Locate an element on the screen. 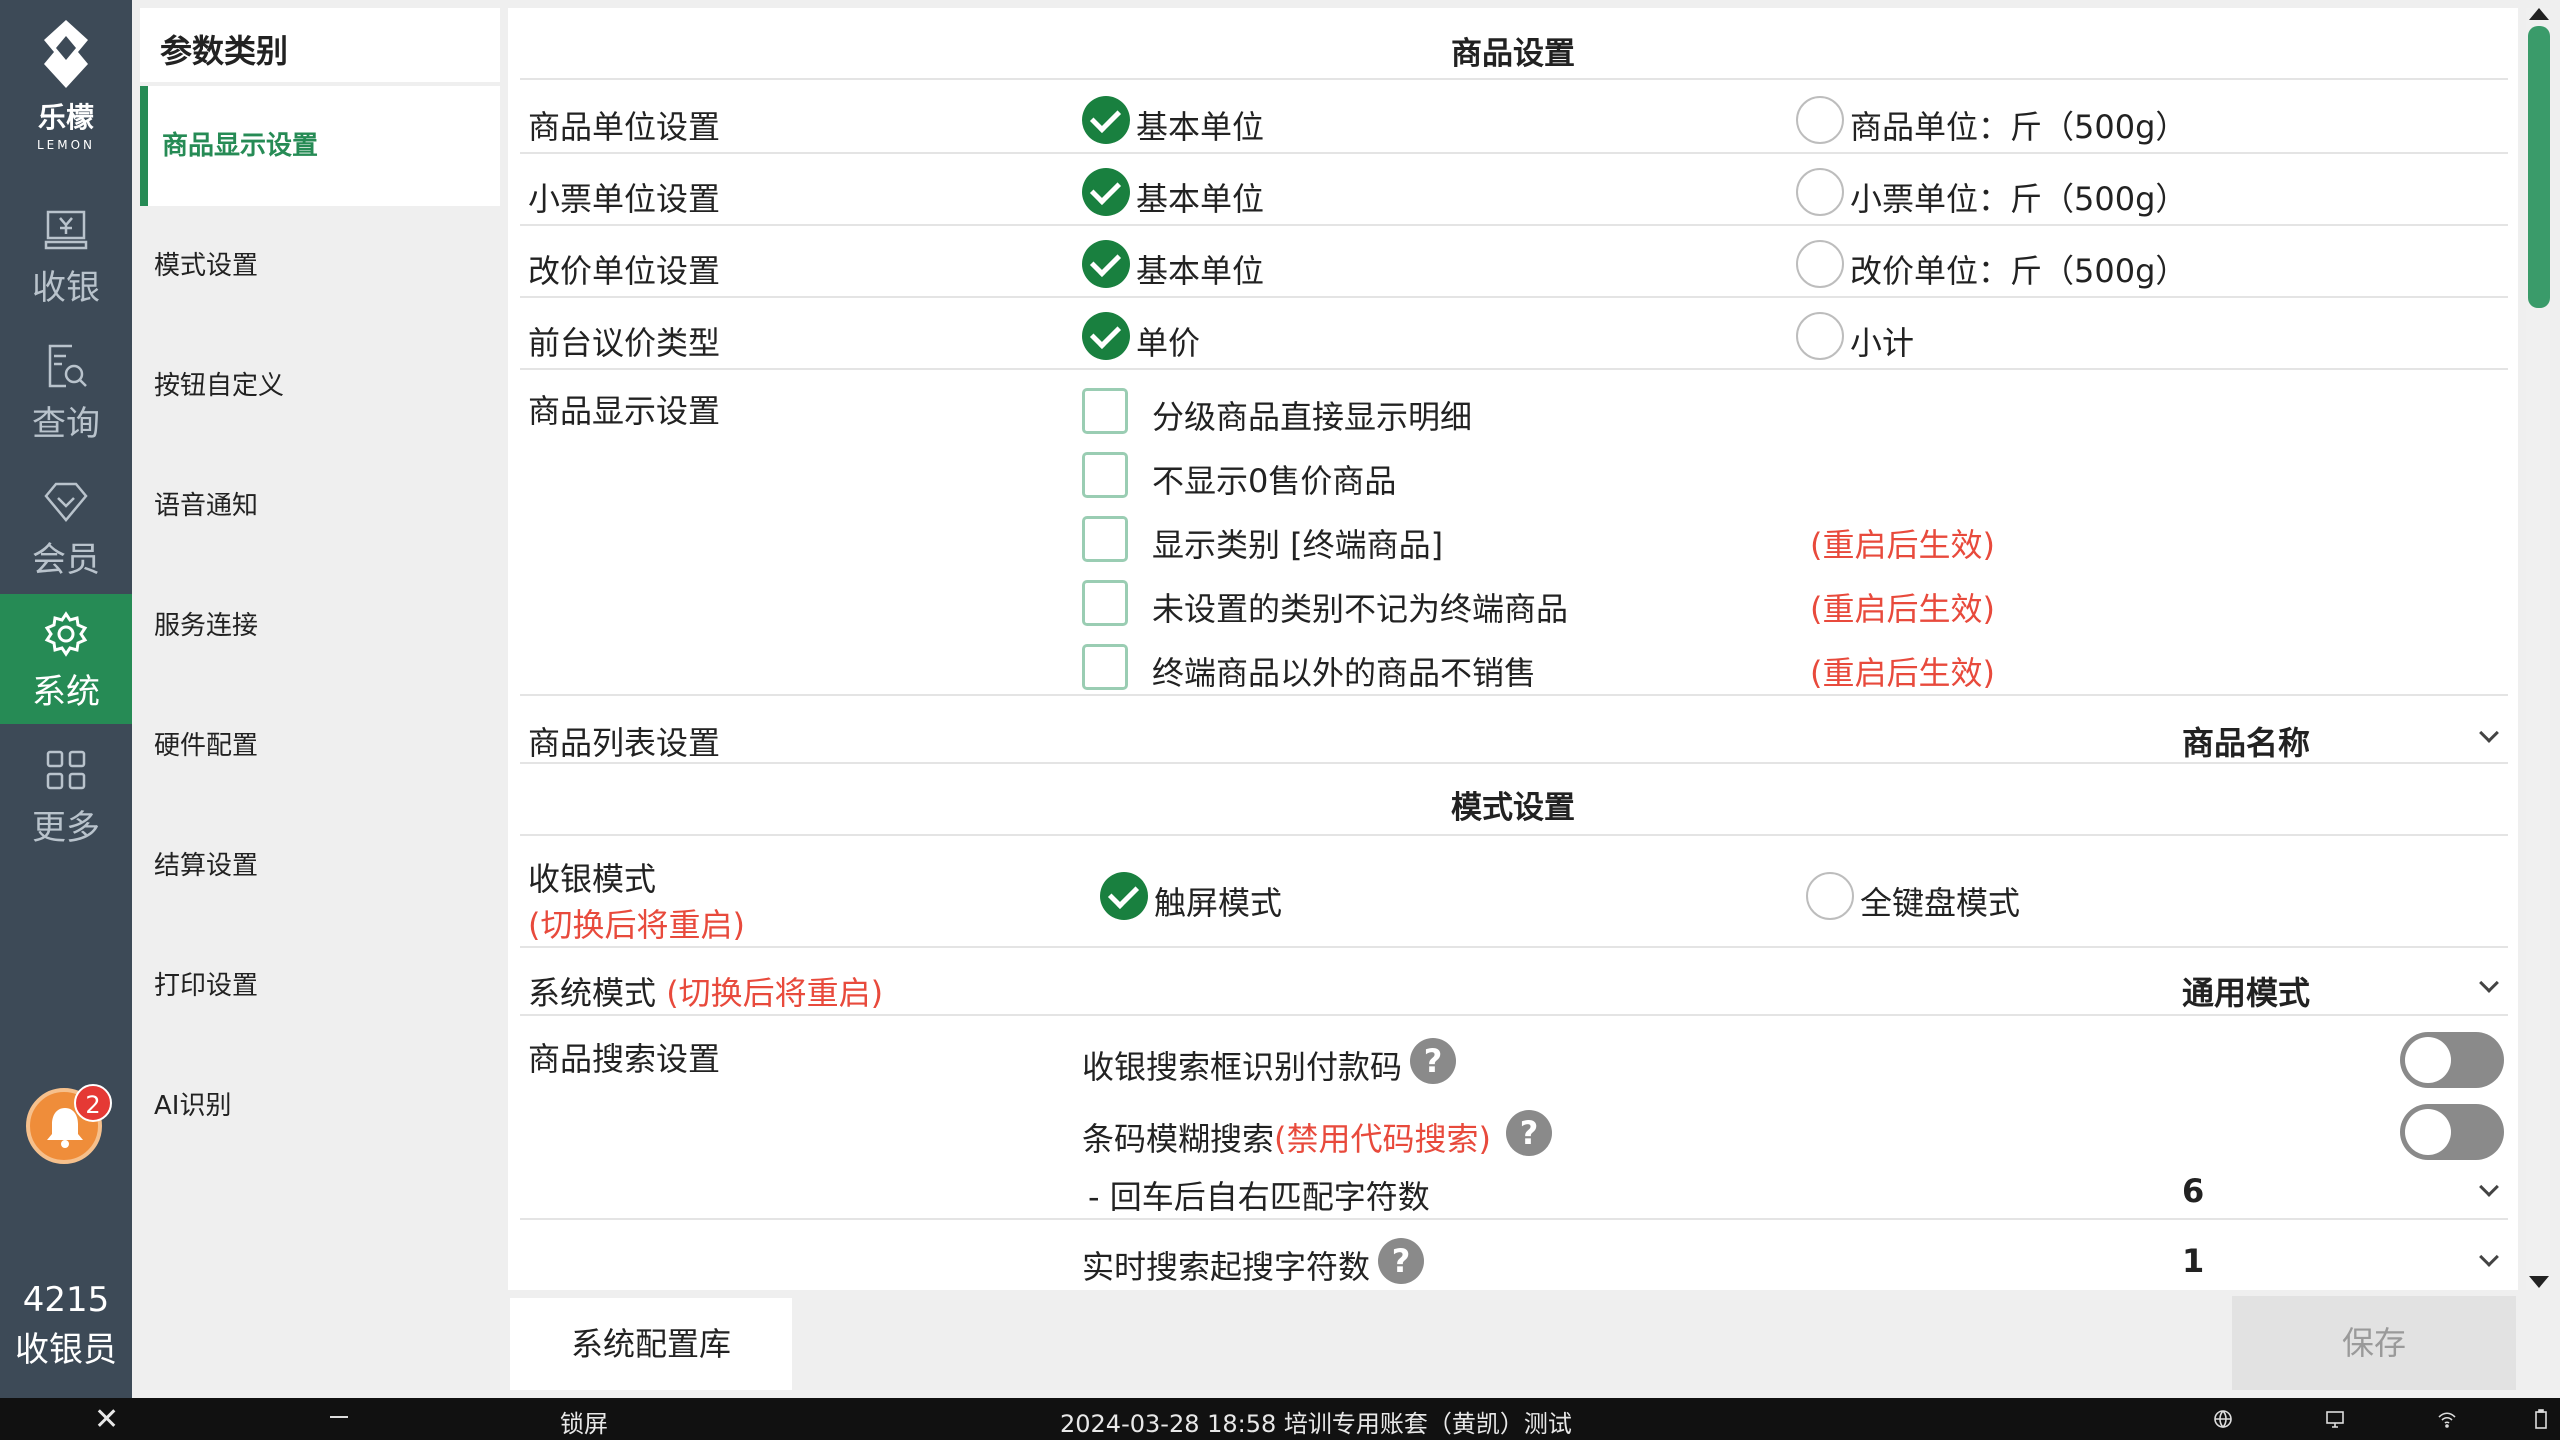 This screenshot has width=2560, height=1440. radio-price-unit is located at coordinates (1820, 264).